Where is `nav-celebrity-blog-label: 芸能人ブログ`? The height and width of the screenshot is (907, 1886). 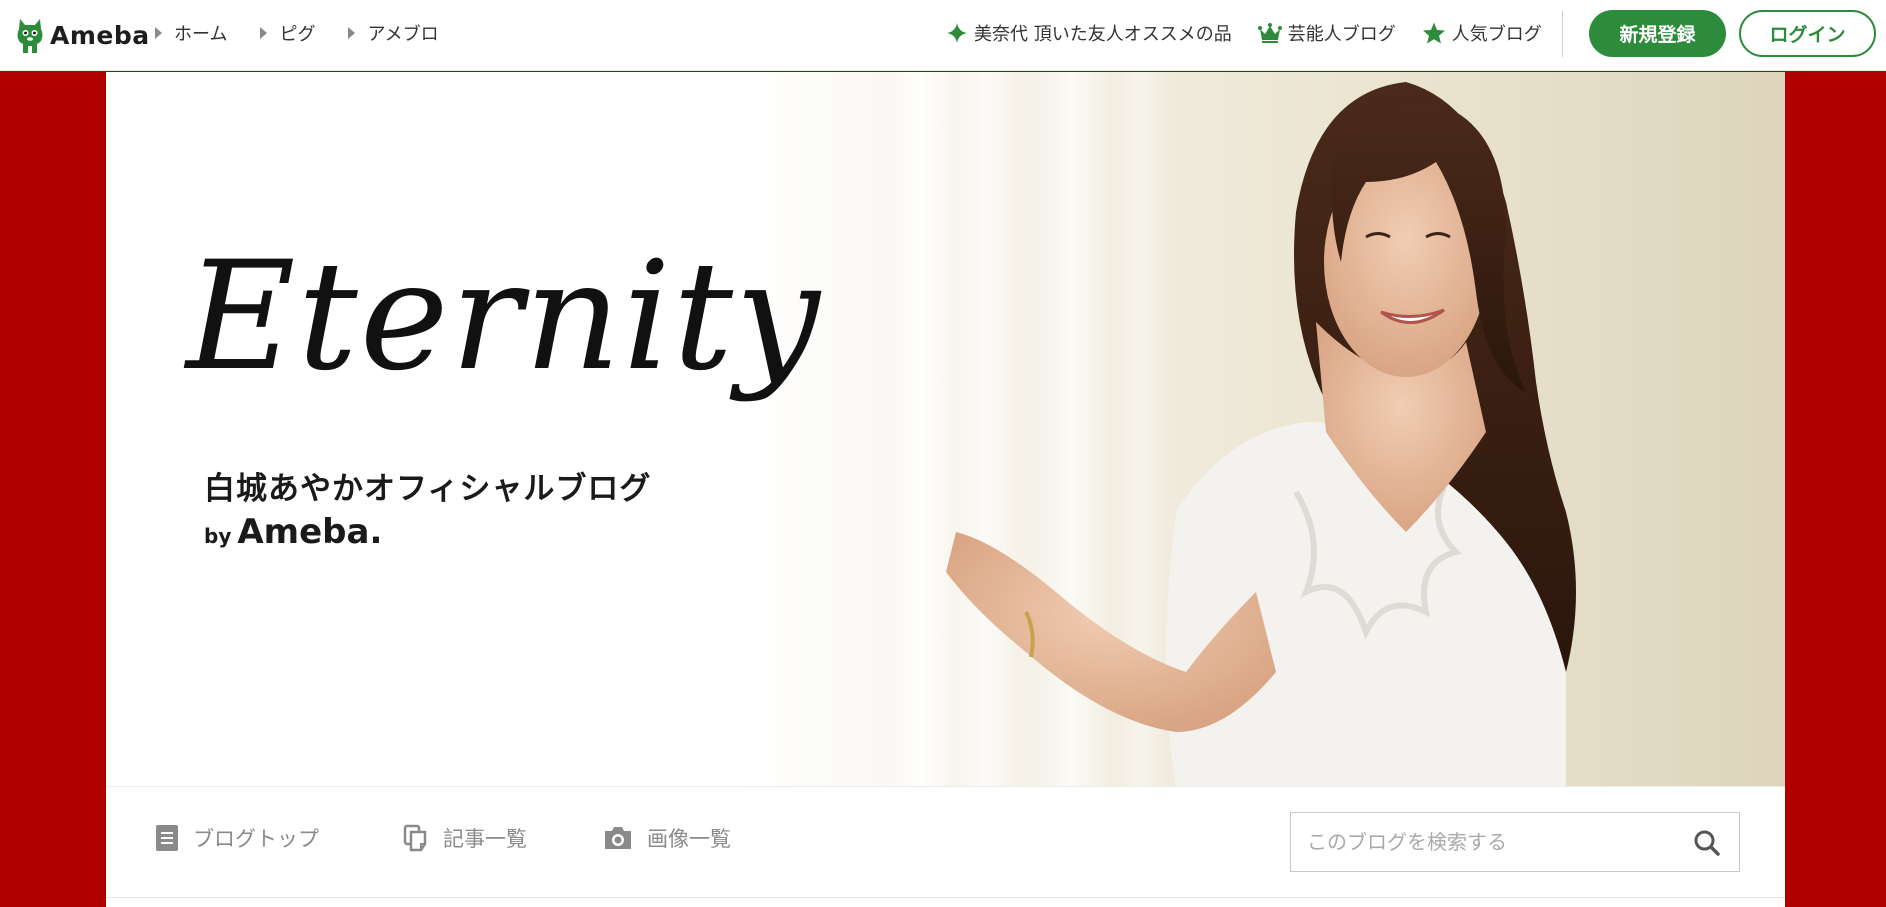
nav-celebrity-blog-label: 芸能人ブログ is located at coordinates (1341, 34).